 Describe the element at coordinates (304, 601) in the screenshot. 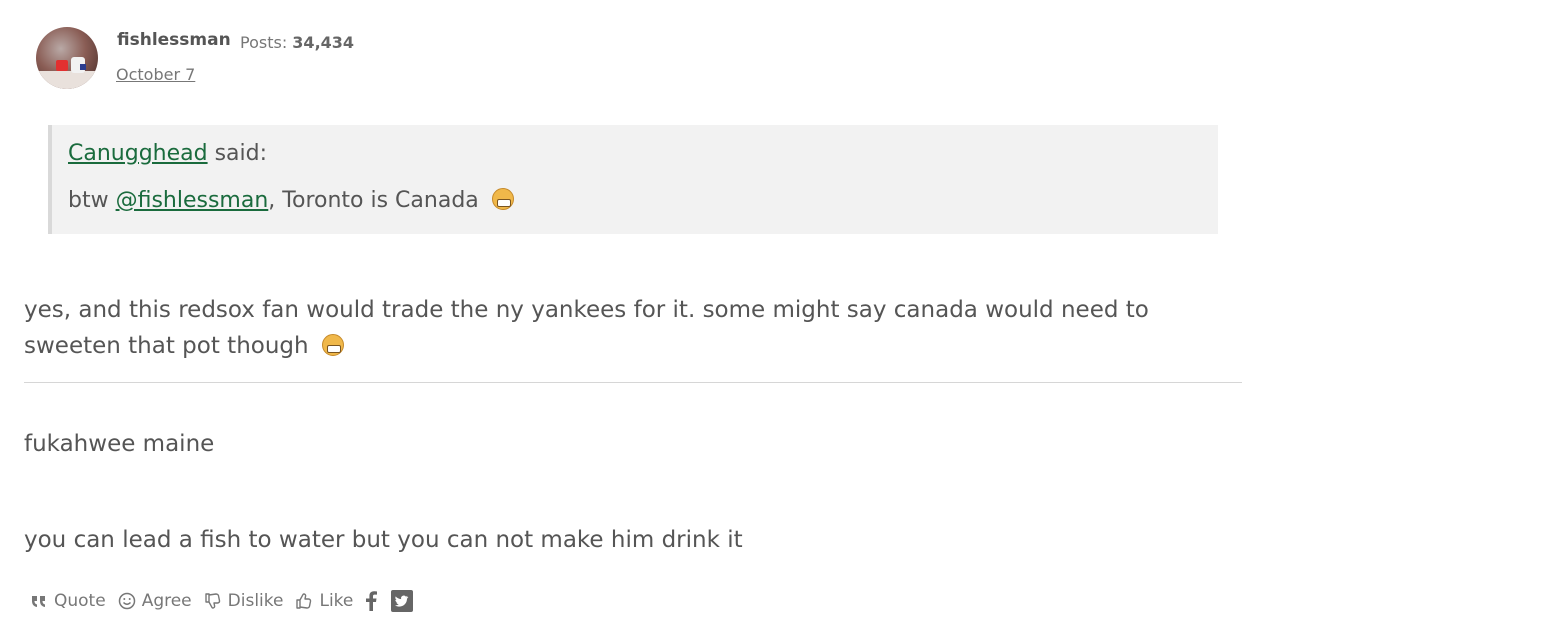

I see `thumbs-up-icon` at that location.